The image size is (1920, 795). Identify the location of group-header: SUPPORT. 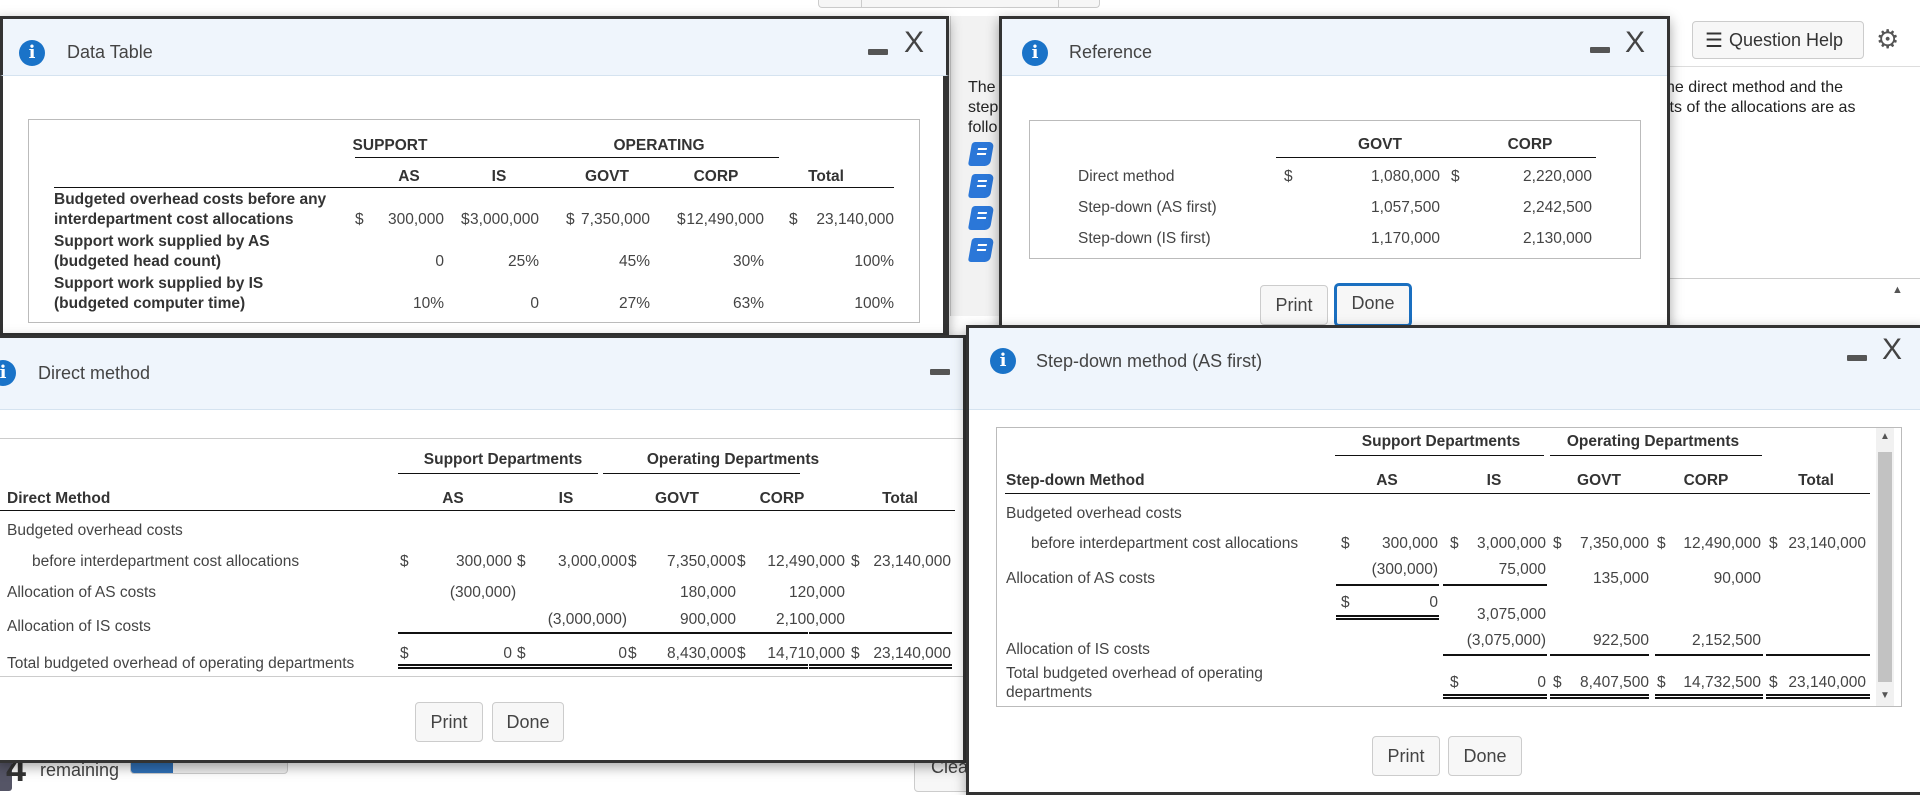
(390, 145).